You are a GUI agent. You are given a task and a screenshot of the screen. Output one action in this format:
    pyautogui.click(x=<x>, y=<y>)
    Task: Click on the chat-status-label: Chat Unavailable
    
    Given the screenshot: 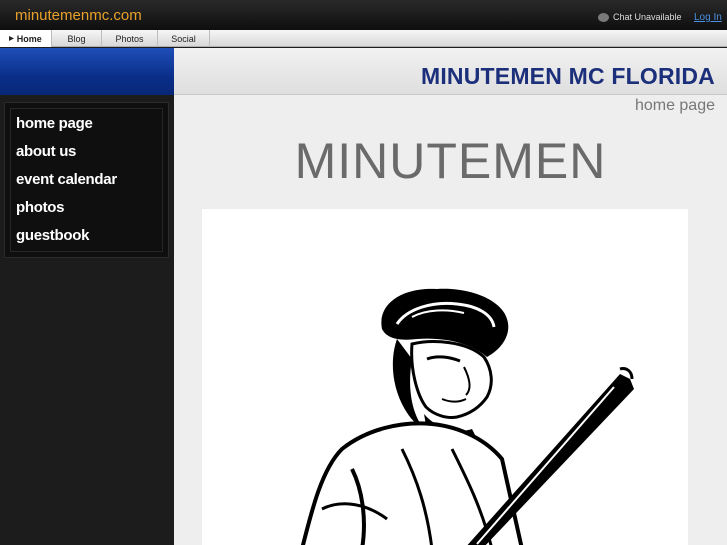 What is the action you would take?
    pyautogui.click(x=647, y=17)
    